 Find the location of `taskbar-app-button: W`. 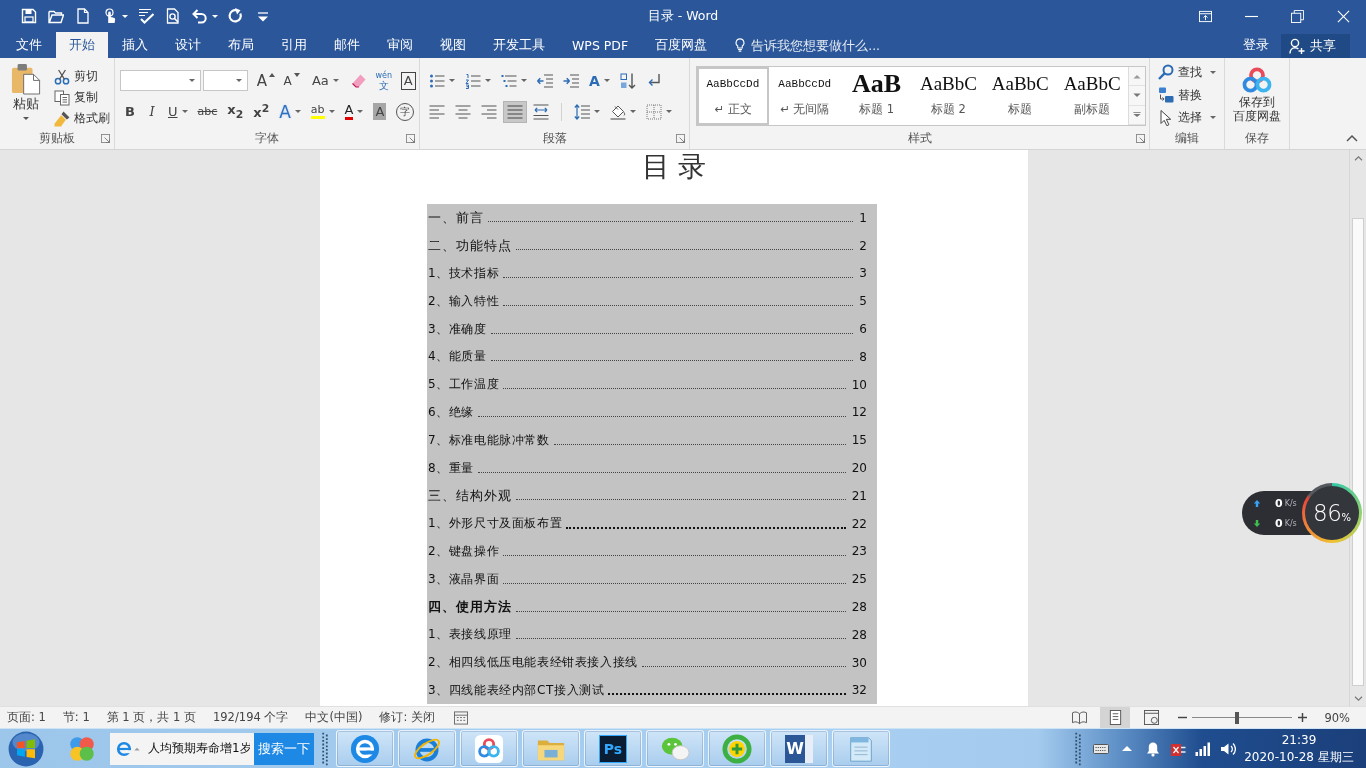

taskbar-app-button: W is located at coordinates (799, 748).